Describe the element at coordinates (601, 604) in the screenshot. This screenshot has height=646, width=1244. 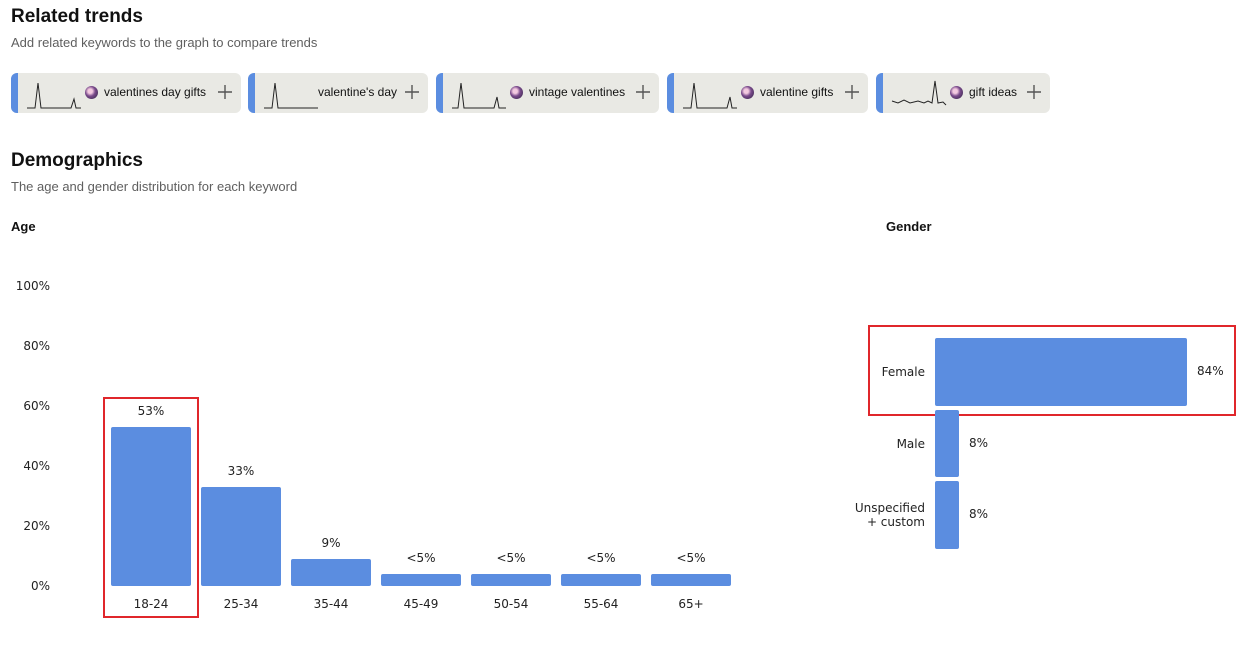
I see `age-category-label: 55-64` at that location.